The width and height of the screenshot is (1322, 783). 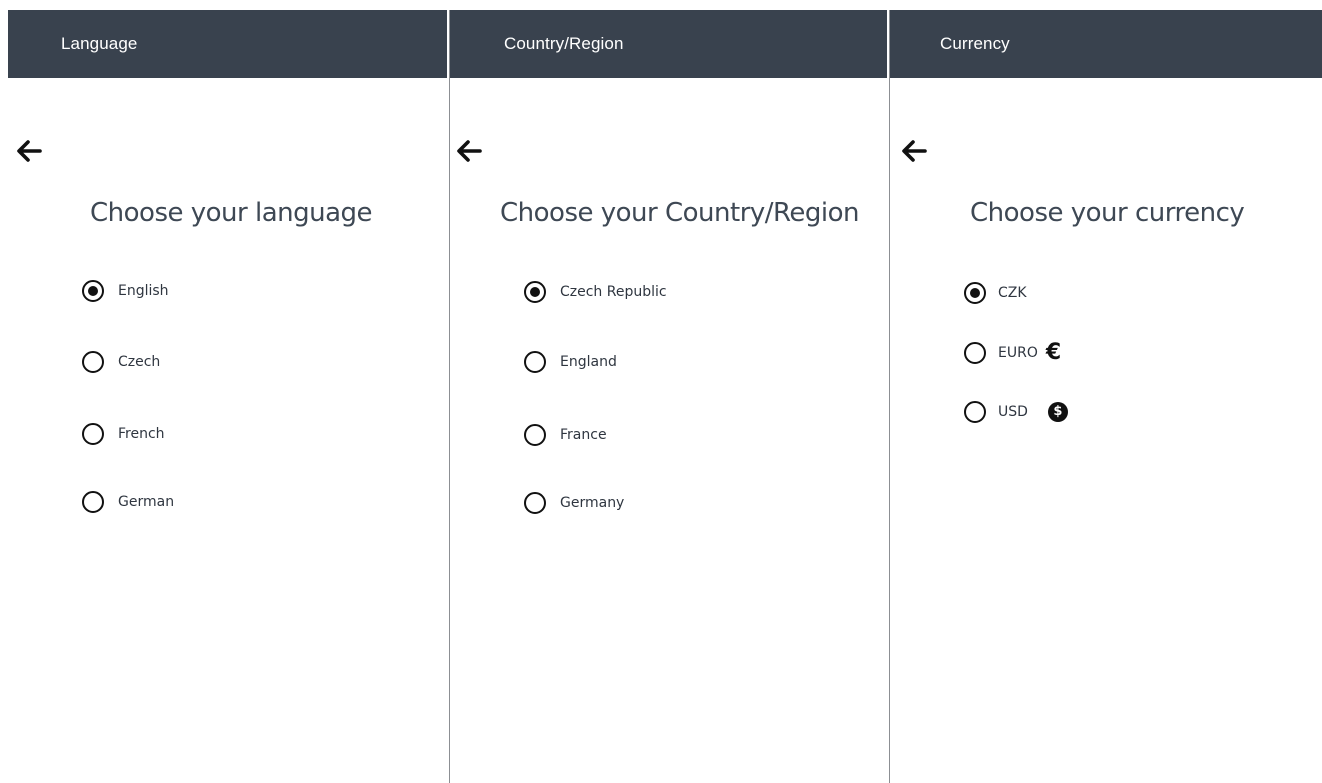 What do you see at coordinates (146, 502) in the screenshot?
I see `option-label: German` at bounding box center [146, 502].